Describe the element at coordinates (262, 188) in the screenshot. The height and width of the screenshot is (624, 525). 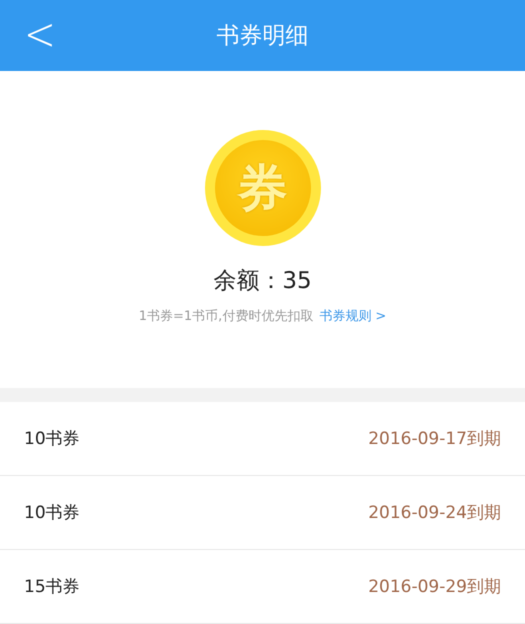
I see `coin-icon: 券` at that location.